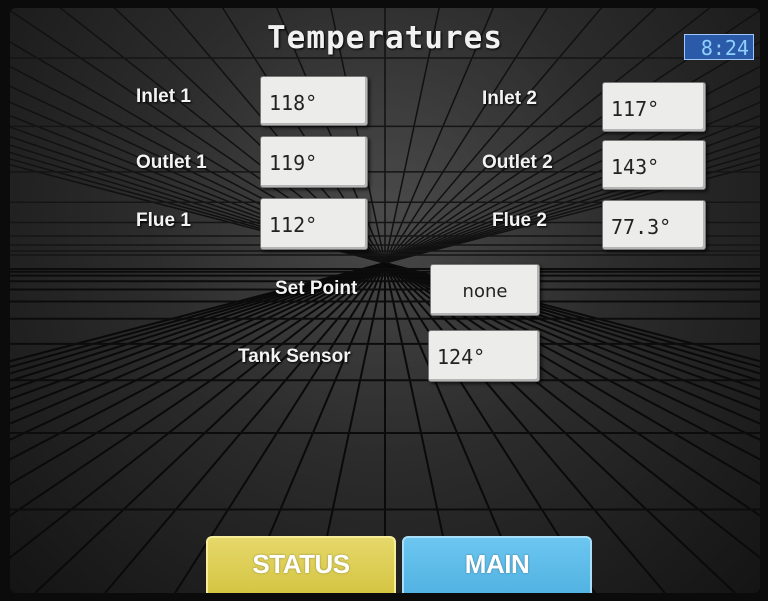  I want to click on outlet-2-label: Outlet 2, so click(517, 162).